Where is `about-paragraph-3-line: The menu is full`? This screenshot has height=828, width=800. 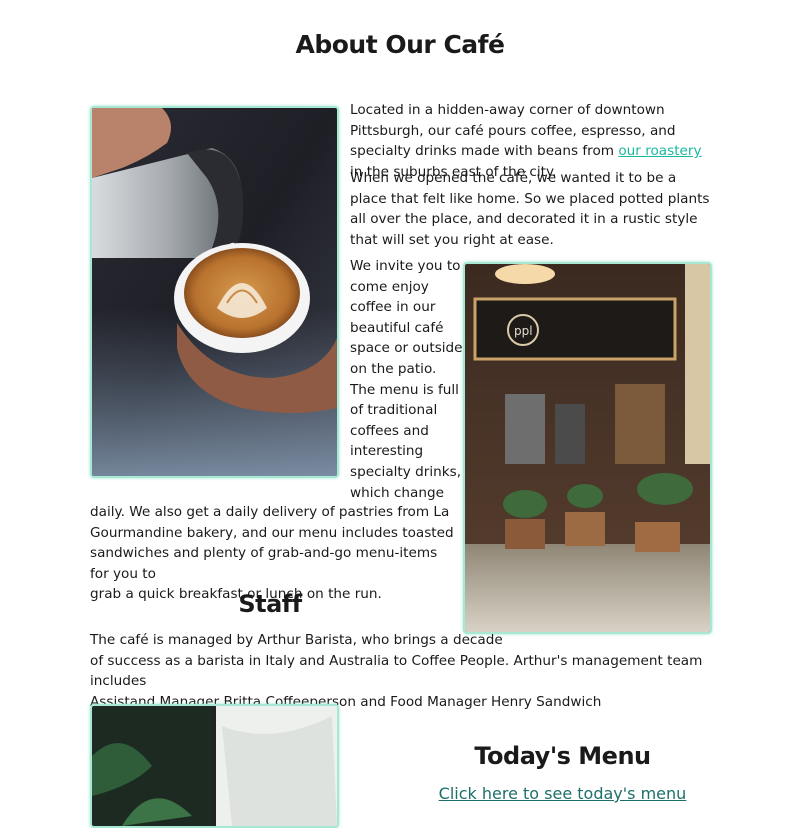
about-paragraph-3-line: The menu is full is located at coordinates (404, 389).